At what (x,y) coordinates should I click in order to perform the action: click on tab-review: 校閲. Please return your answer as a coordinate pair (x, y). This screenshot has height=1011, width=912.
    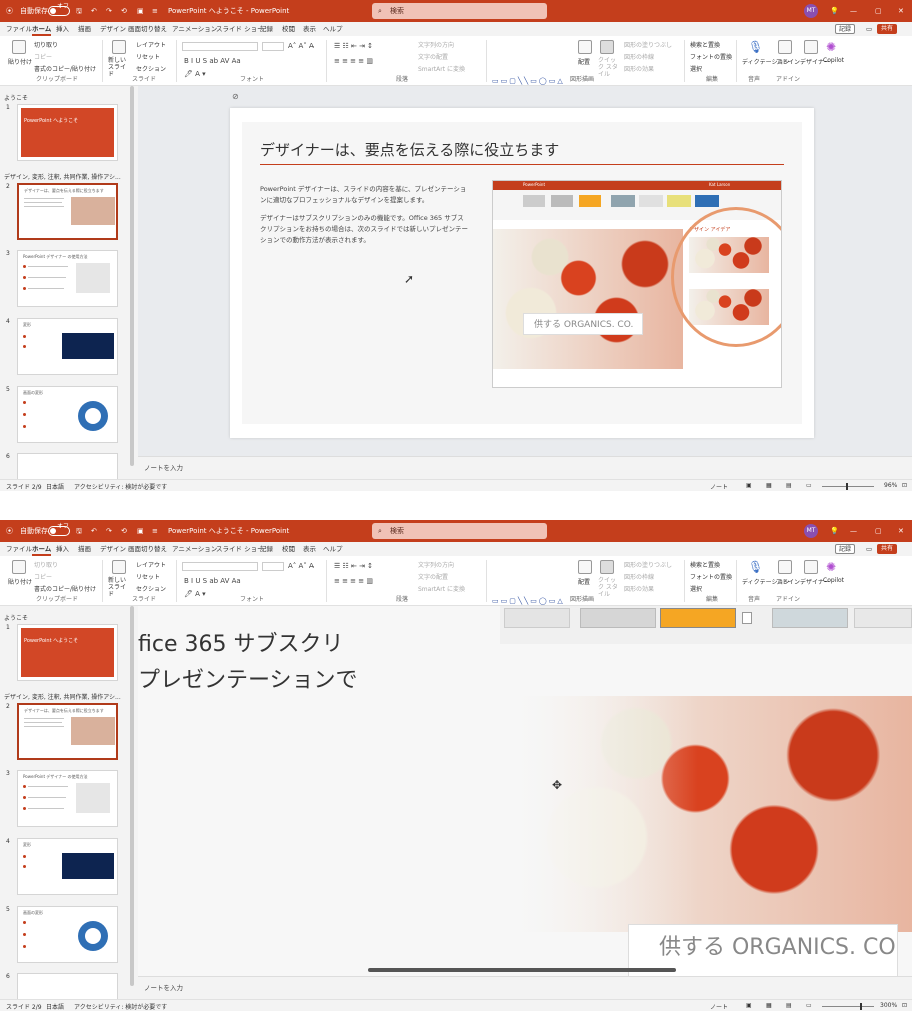
    Looking at the image, I should click on (288, 29).